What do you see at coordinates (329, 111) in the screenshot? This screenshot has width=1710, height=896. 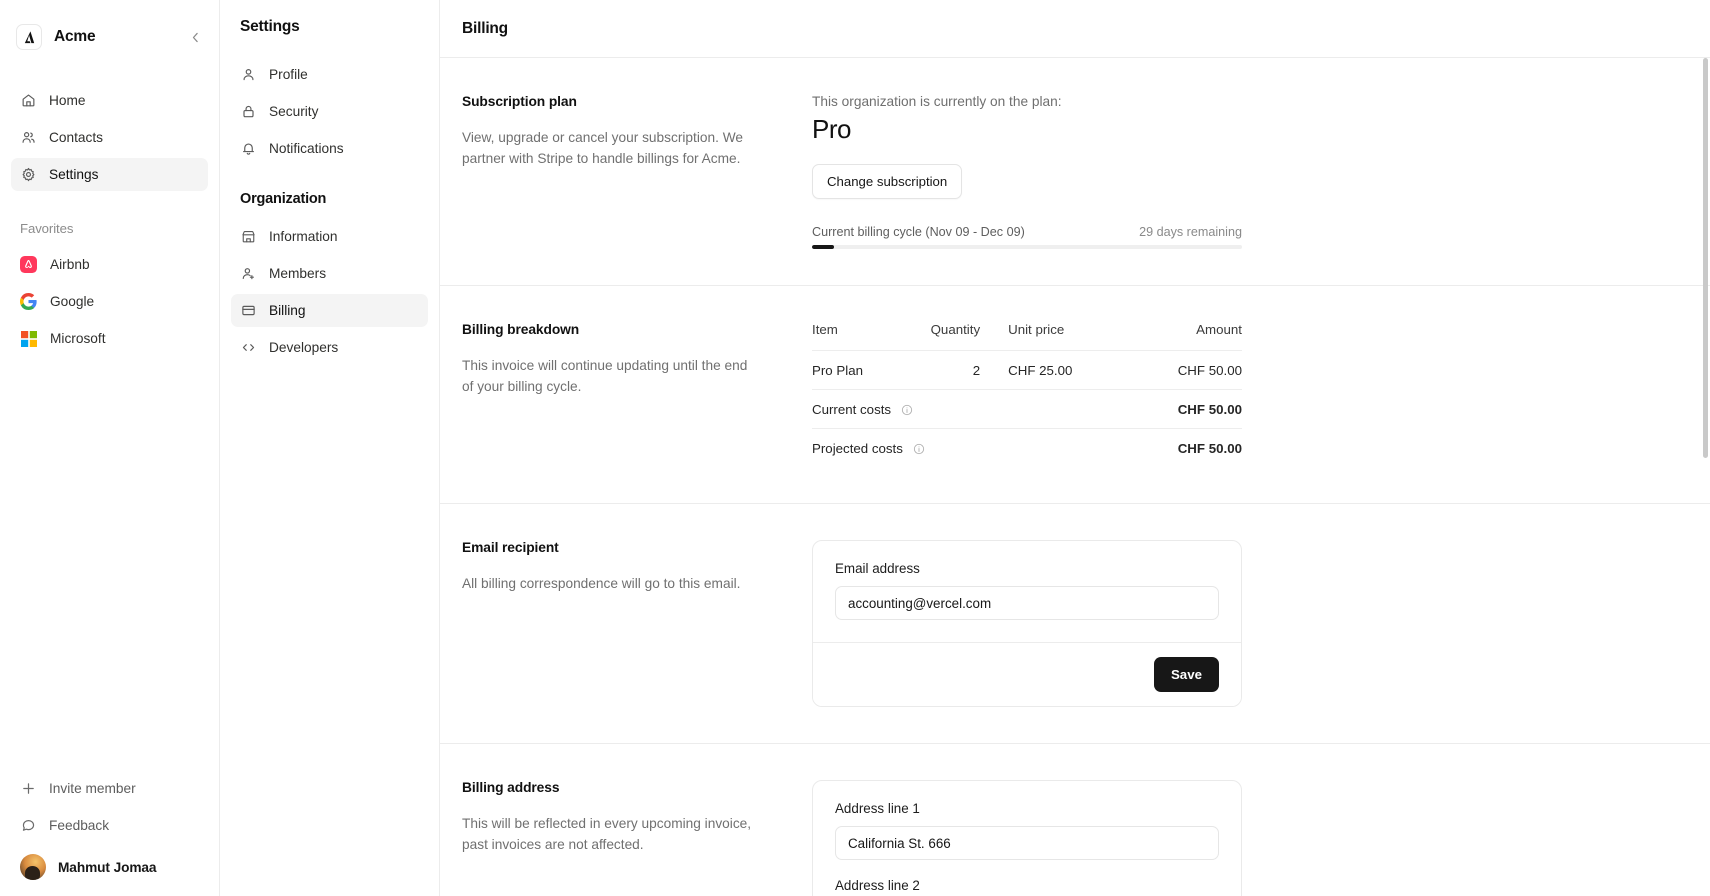 I see `settings-item-security: Security` at bounding box center [329, 111].